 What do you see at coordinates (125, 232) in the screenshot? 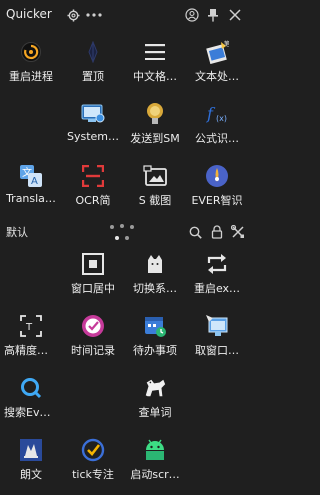
I see `section-bar: 默认` at bounding box center [125, 232].